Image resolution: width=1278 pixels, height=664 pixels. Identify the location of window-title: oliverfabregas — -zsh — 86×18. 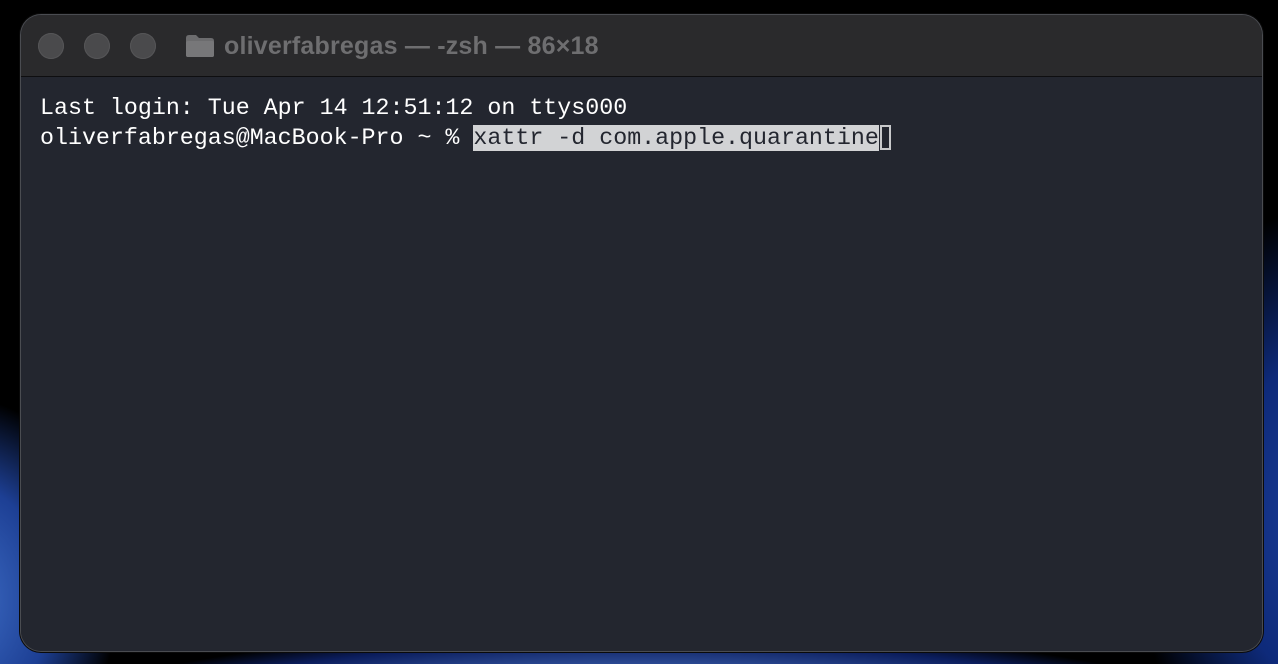
(411, 45).